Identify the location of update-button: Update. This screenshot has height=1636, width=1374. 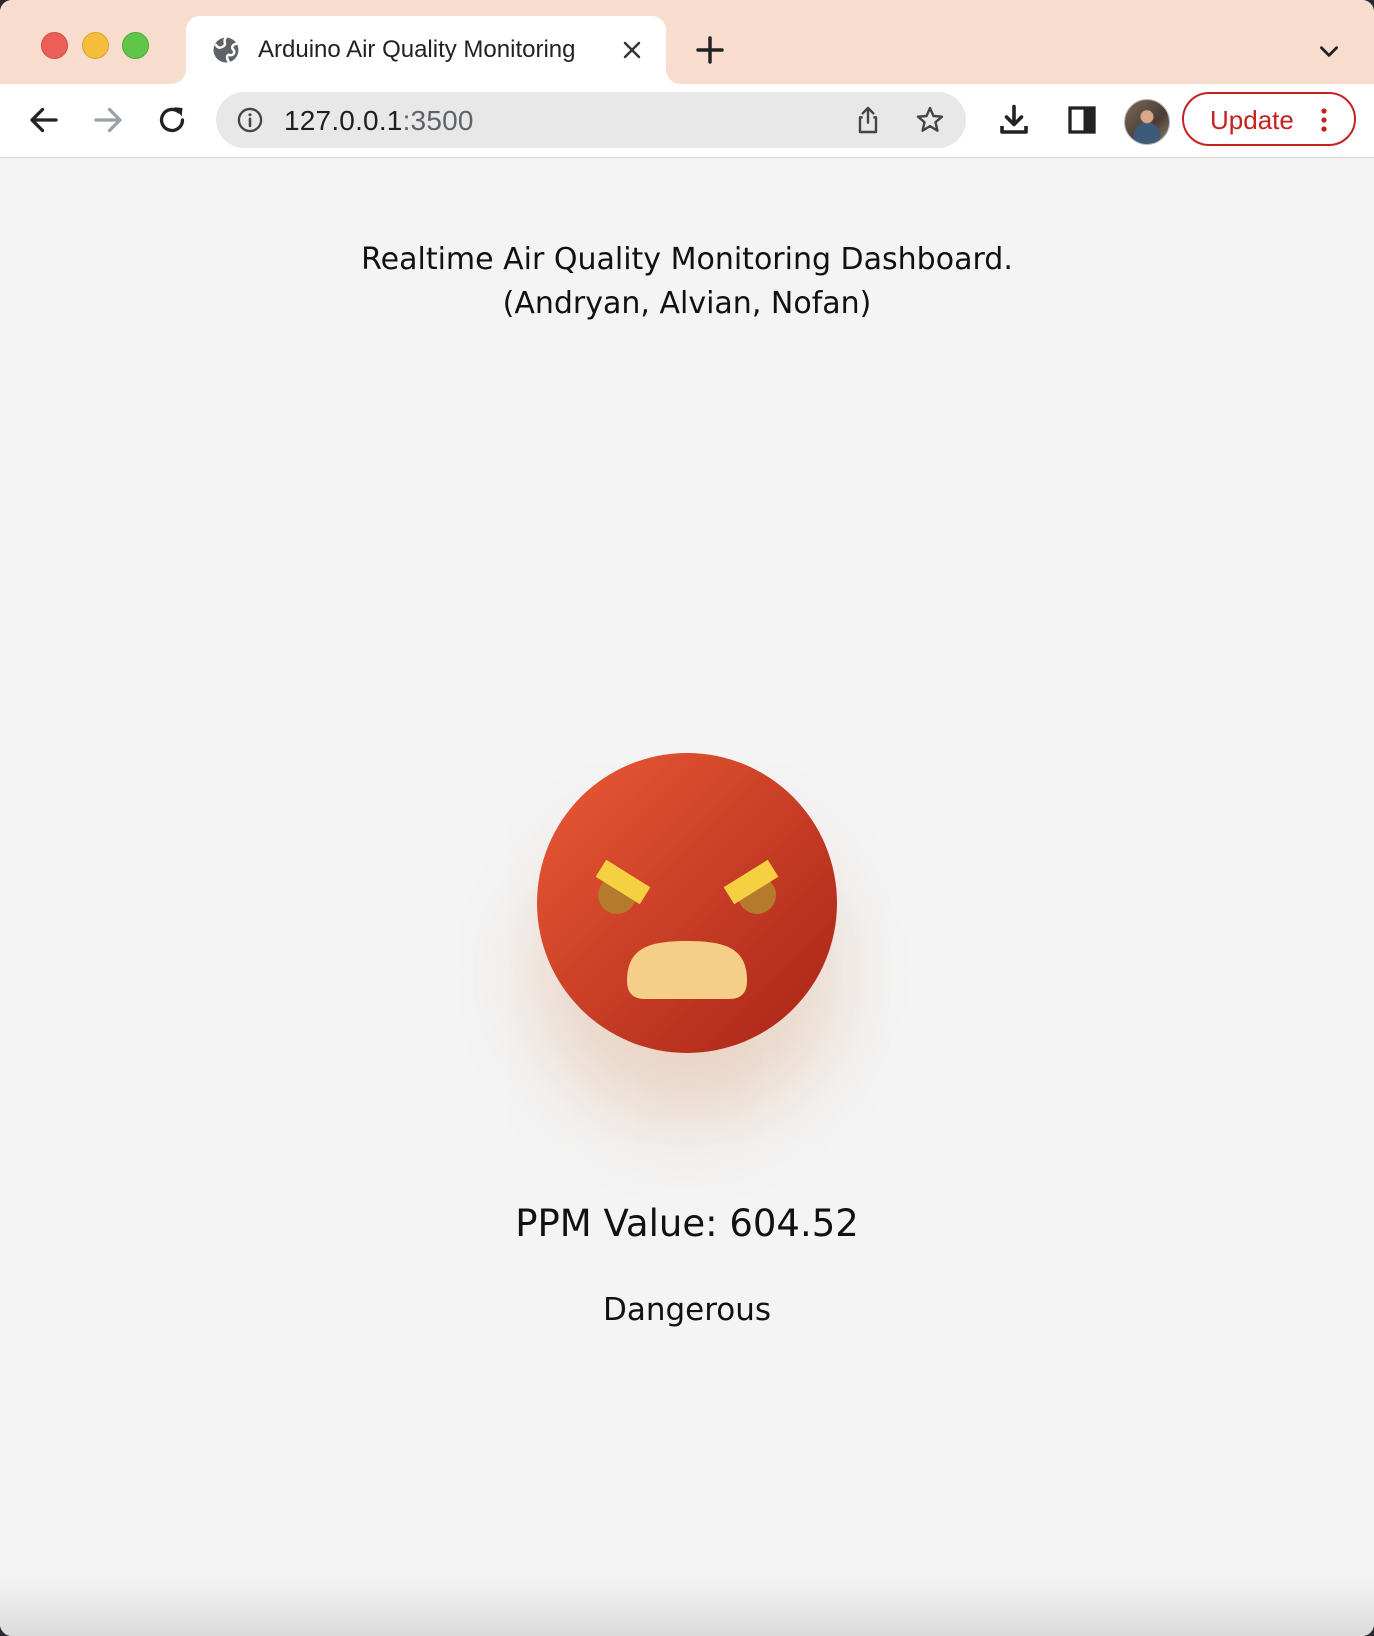
(1269, 119).